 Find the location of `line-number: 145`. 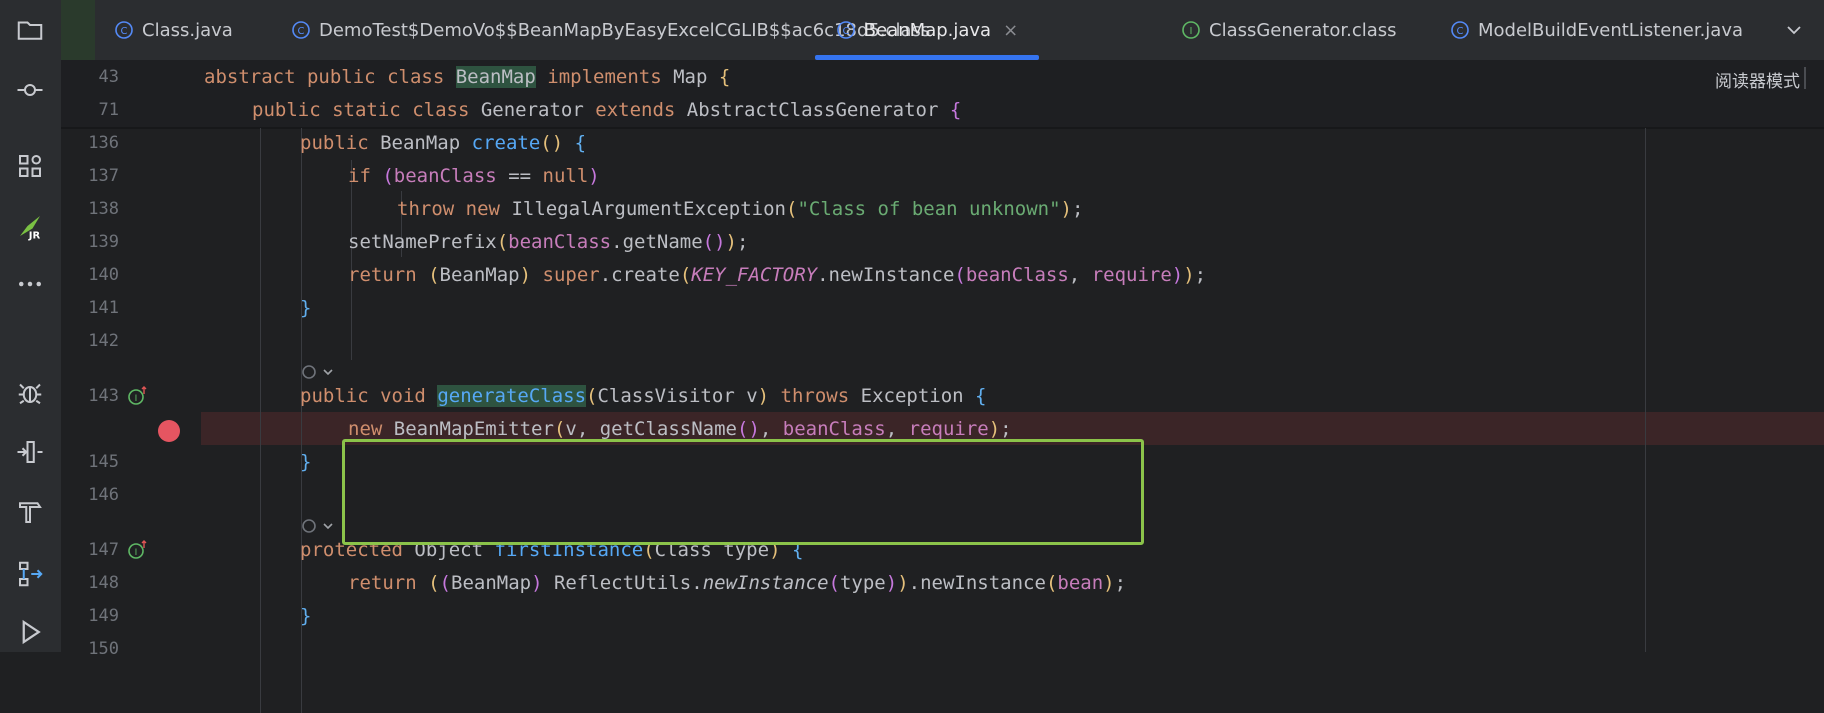

line-number: 145 is located at coordinates (103, 462).